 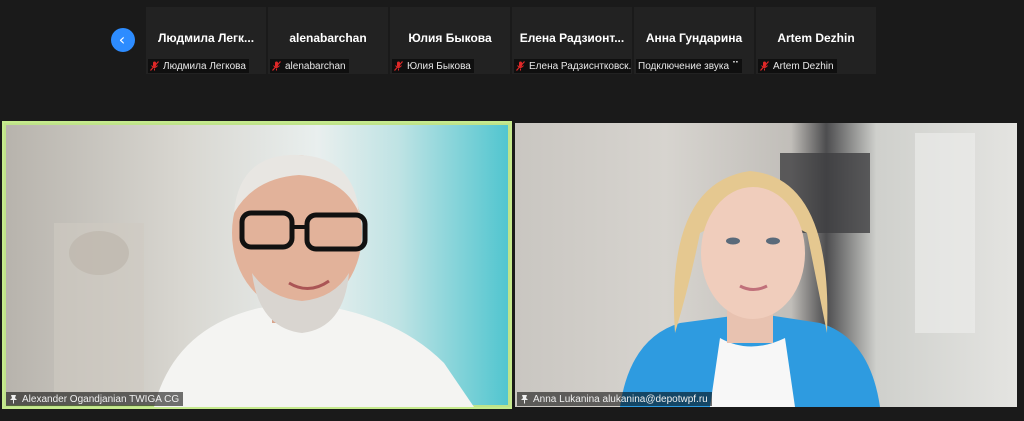 What do you see at coordinates (803, 66) in the screenshot?
I see `participant-label-text: Artem Dezhin` at bounding box center [803, 66].